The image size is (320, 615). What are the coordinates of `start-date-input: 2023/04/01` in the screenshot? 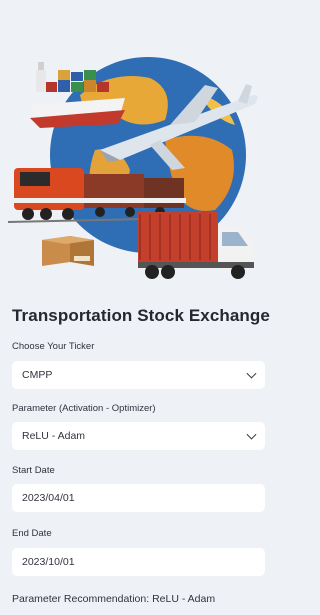 It's located at (138, 498).